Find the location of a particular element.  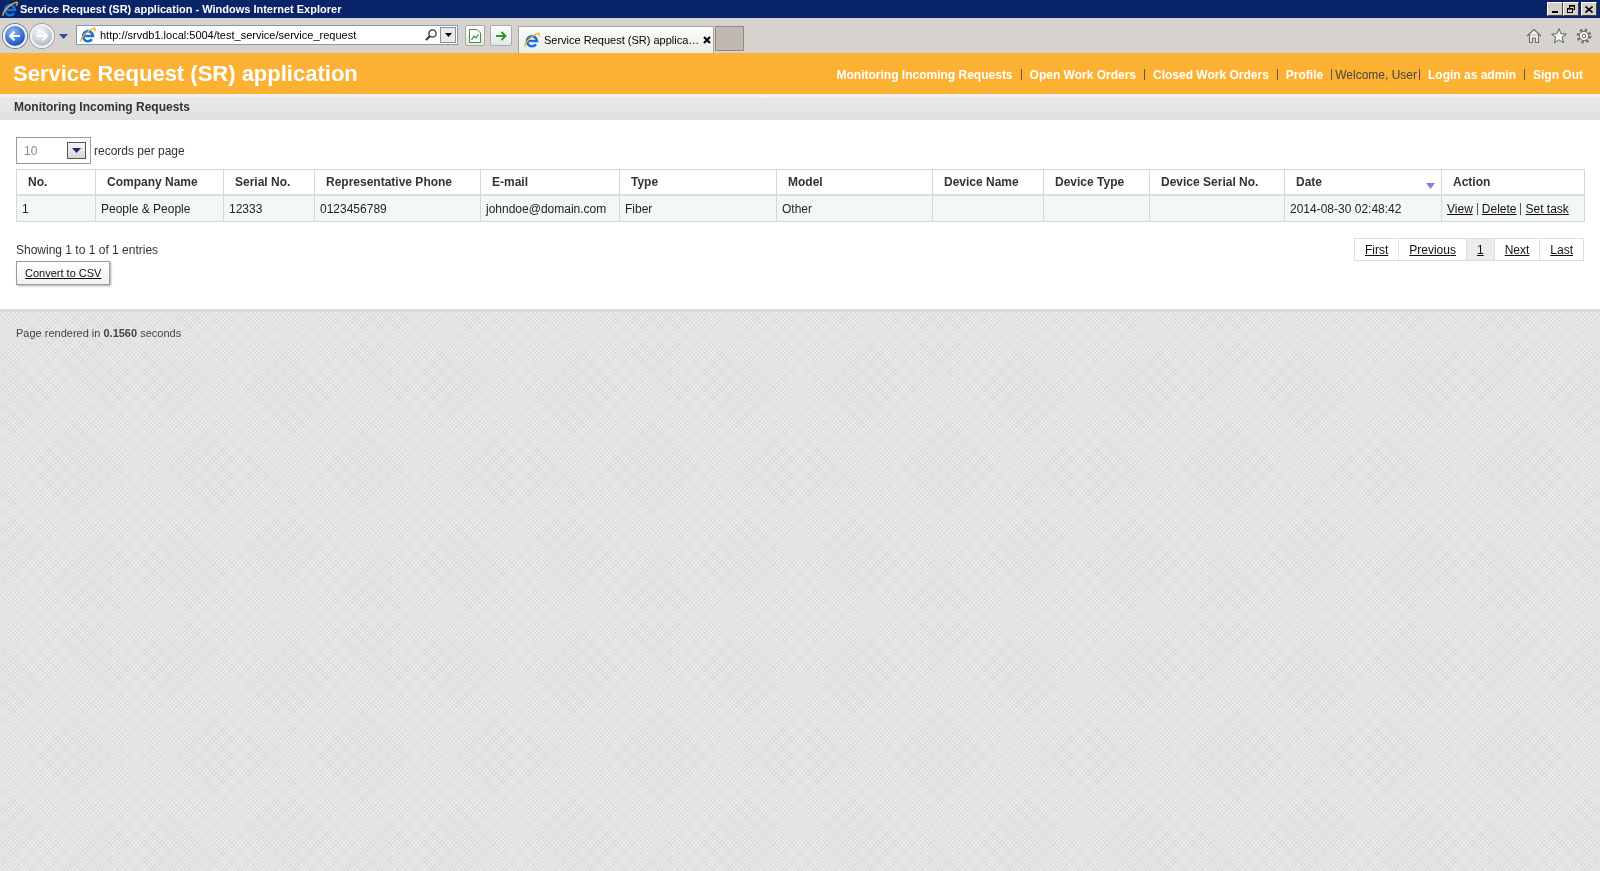

settings-icon is located at coordinates (1584, 36).